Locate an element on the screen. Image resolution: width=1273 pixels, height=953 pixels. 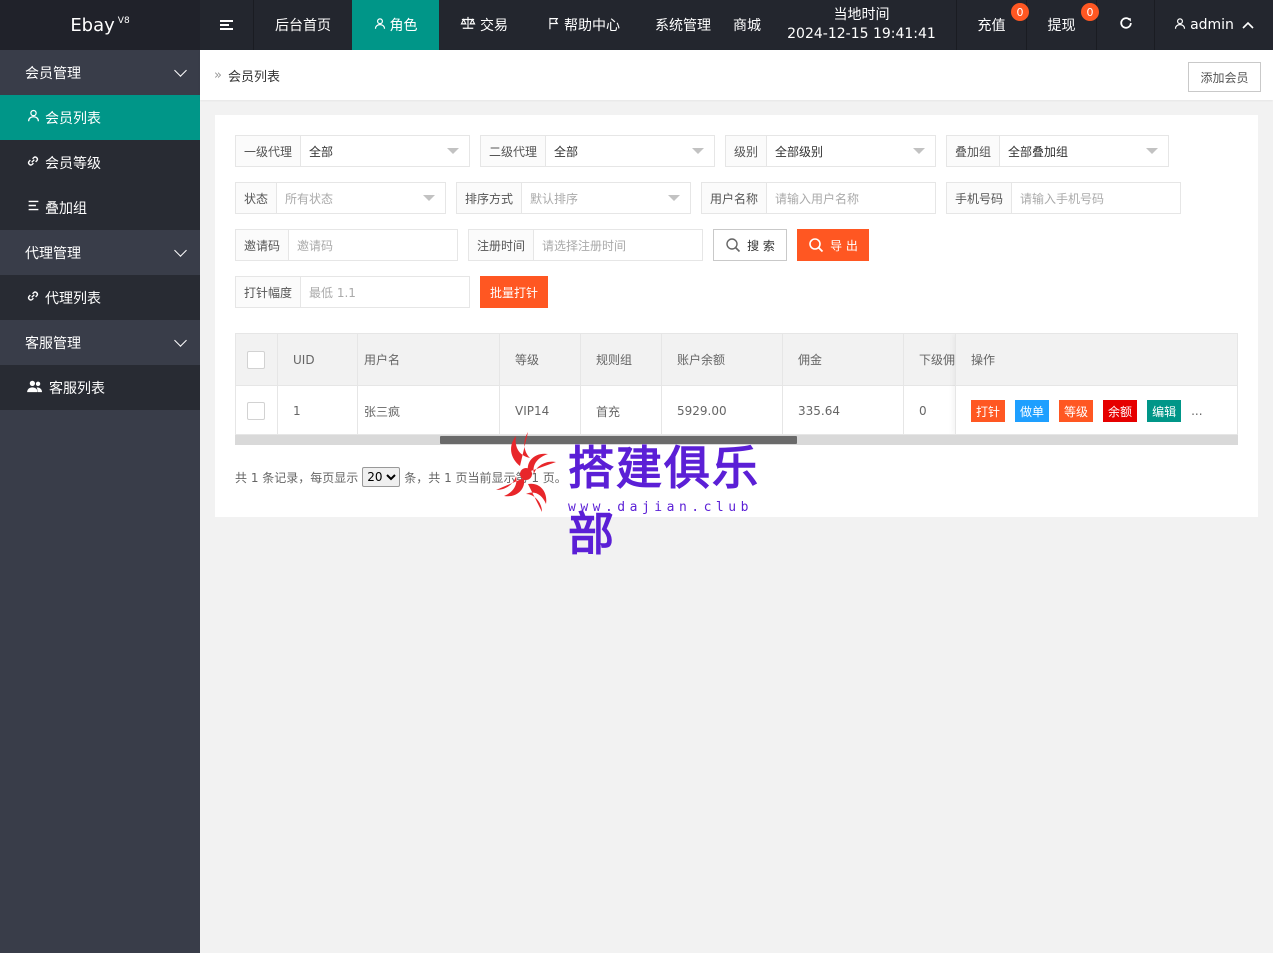
nav-mall-label: 商城 is located at coordinates (747, 26).